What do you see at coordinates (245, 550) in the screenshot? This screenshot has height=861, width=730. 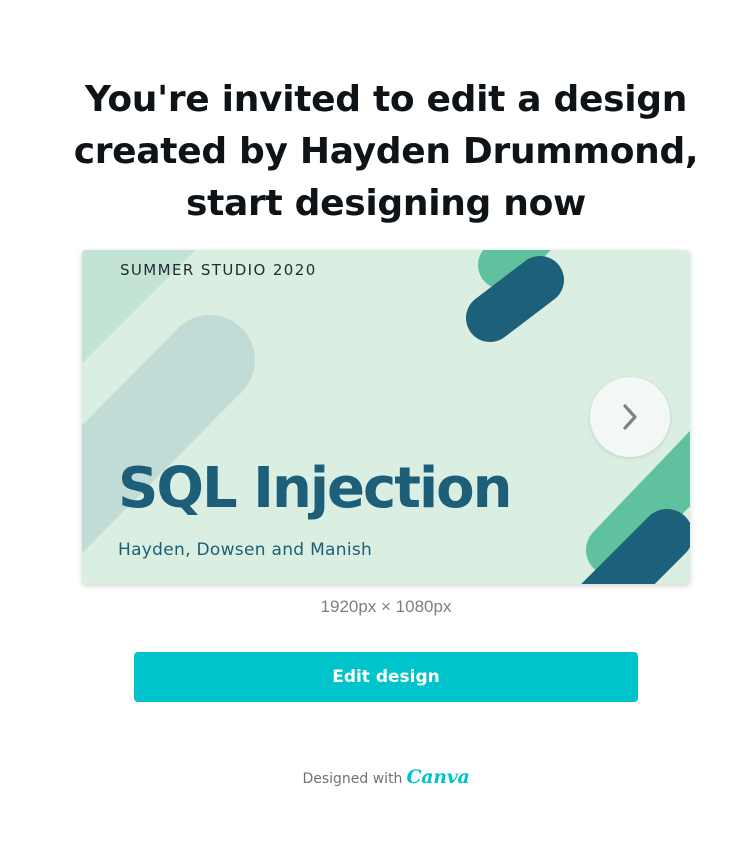 I see `design-authors: Hayden, Dowsen and Manish` at bounding box center [245, 550].